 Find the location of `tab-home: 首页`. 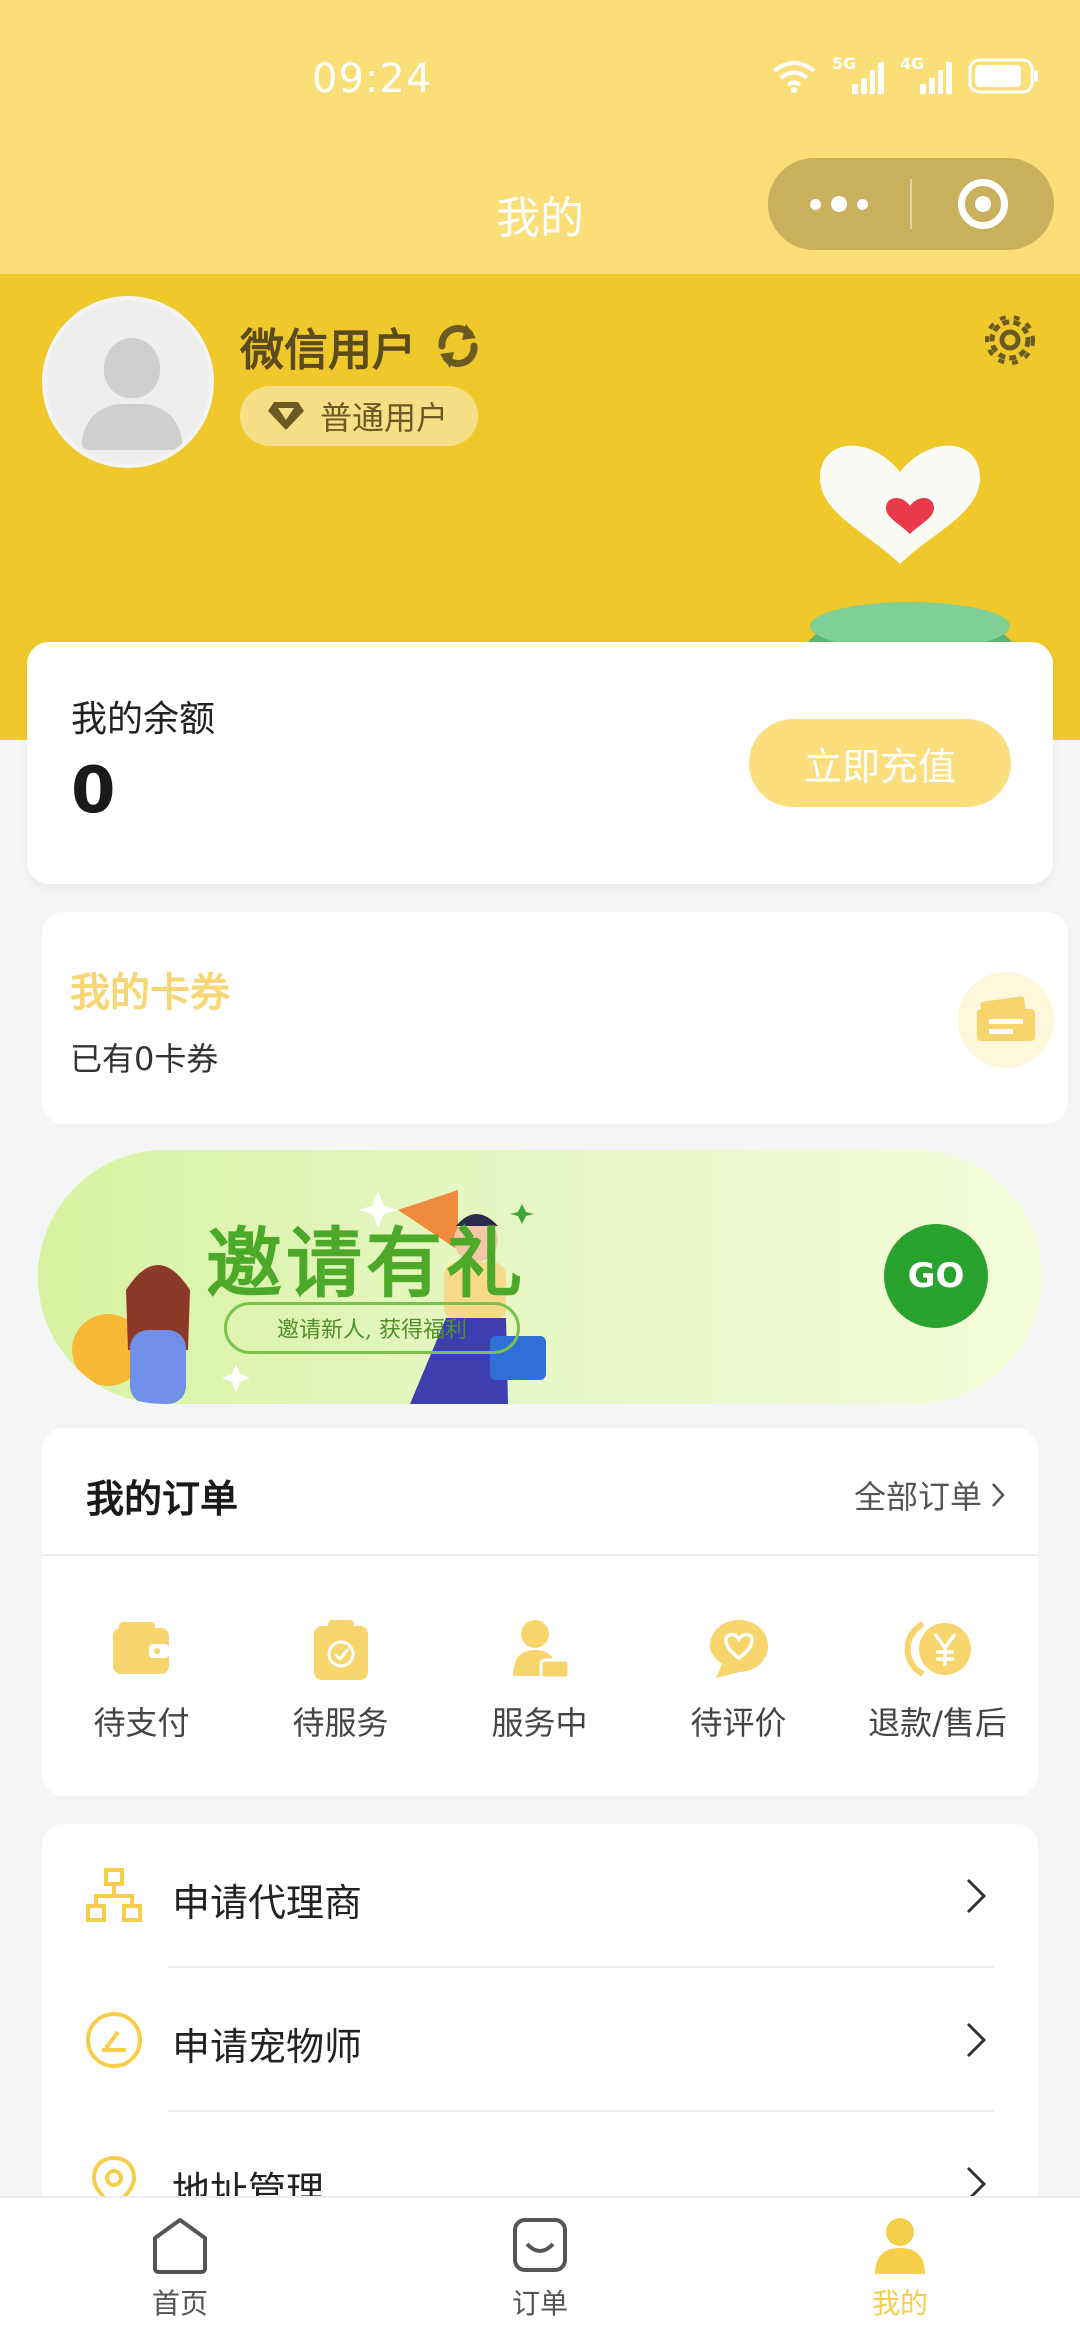

tab-home: 首页 is located at coordinates (180, 2269).